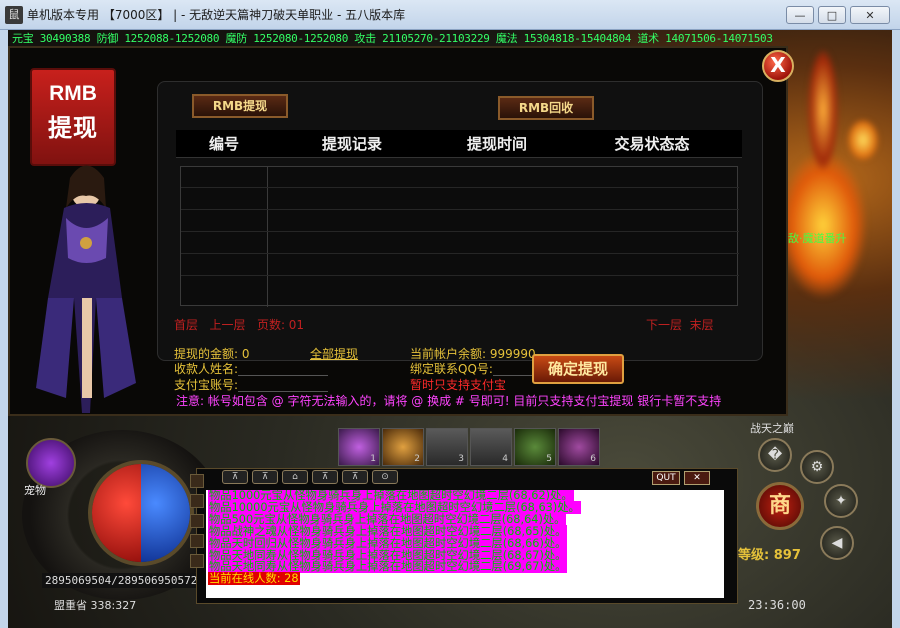  Describe the element at coordinates (223, 144) in the screenshot. I see `col-id: 编号` at that location.